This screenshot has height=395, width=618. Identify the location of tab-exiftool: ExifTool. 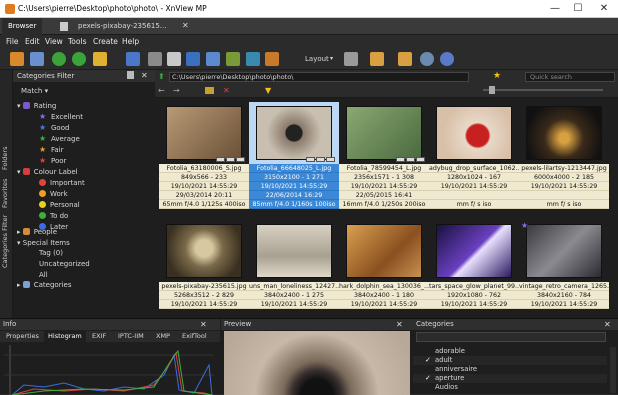
(194, 336).